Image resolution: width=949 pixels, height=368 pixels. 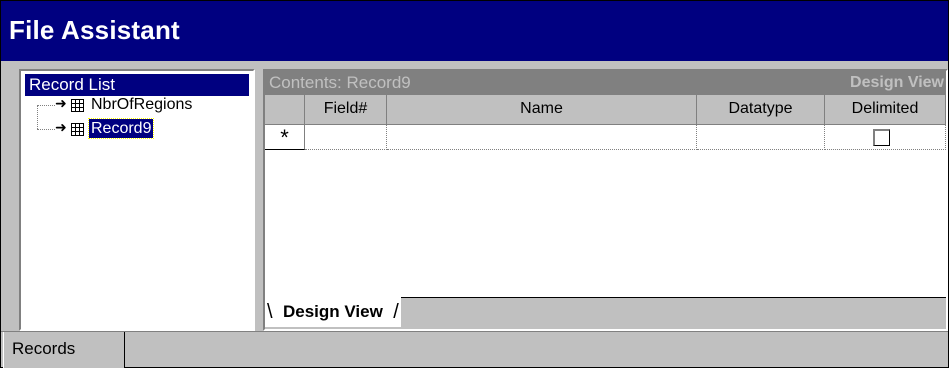 What do you see at coordinates (761, 137) in the screenshot?
I see `cell-datatype` at bounding box center [761, 137].